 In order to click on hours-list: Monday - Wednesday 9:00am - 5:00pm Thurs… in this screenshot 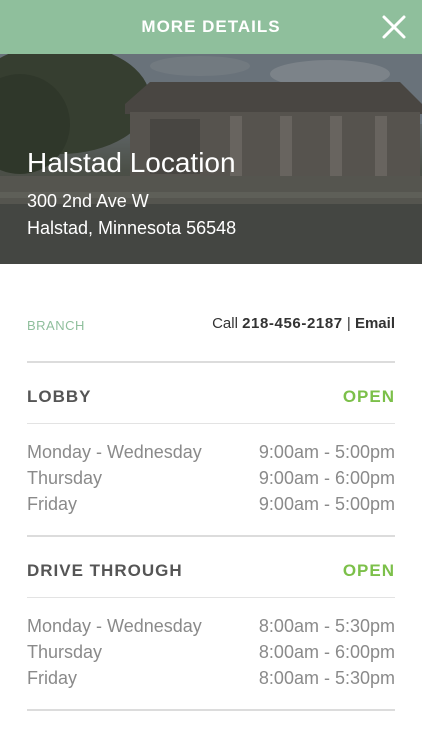, I will do `click(211, 479)`.